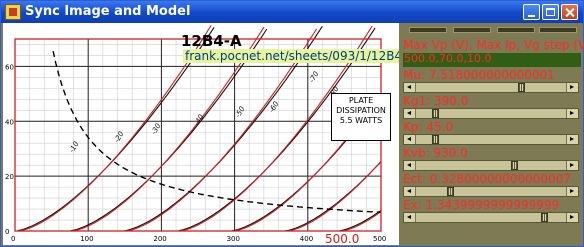 The image size is (584, 247). Describe the element at coordinates (9, 177) in the screenshot. I see `y-tick-label: 20` at that location.